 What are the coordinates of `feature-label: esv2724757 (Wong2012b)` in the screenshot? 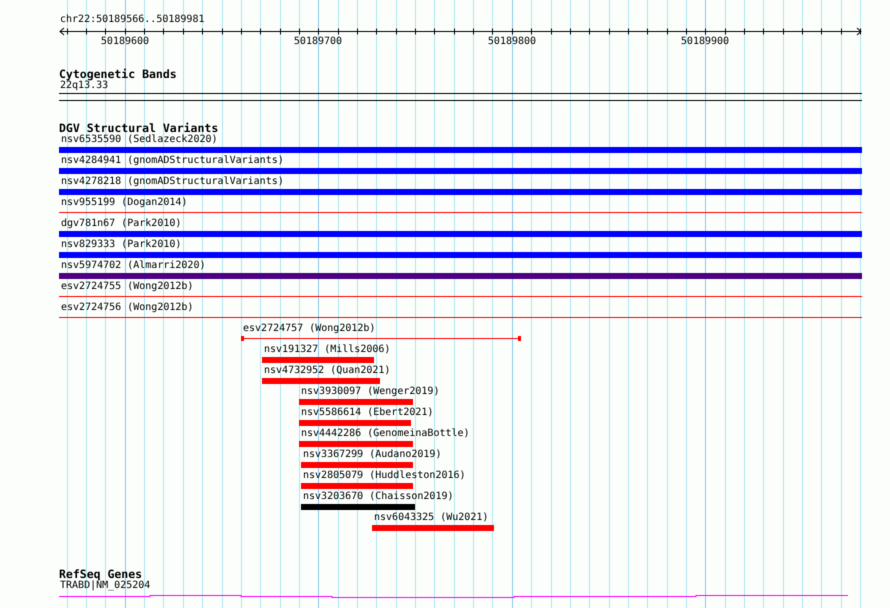 It's located at (309, 329).